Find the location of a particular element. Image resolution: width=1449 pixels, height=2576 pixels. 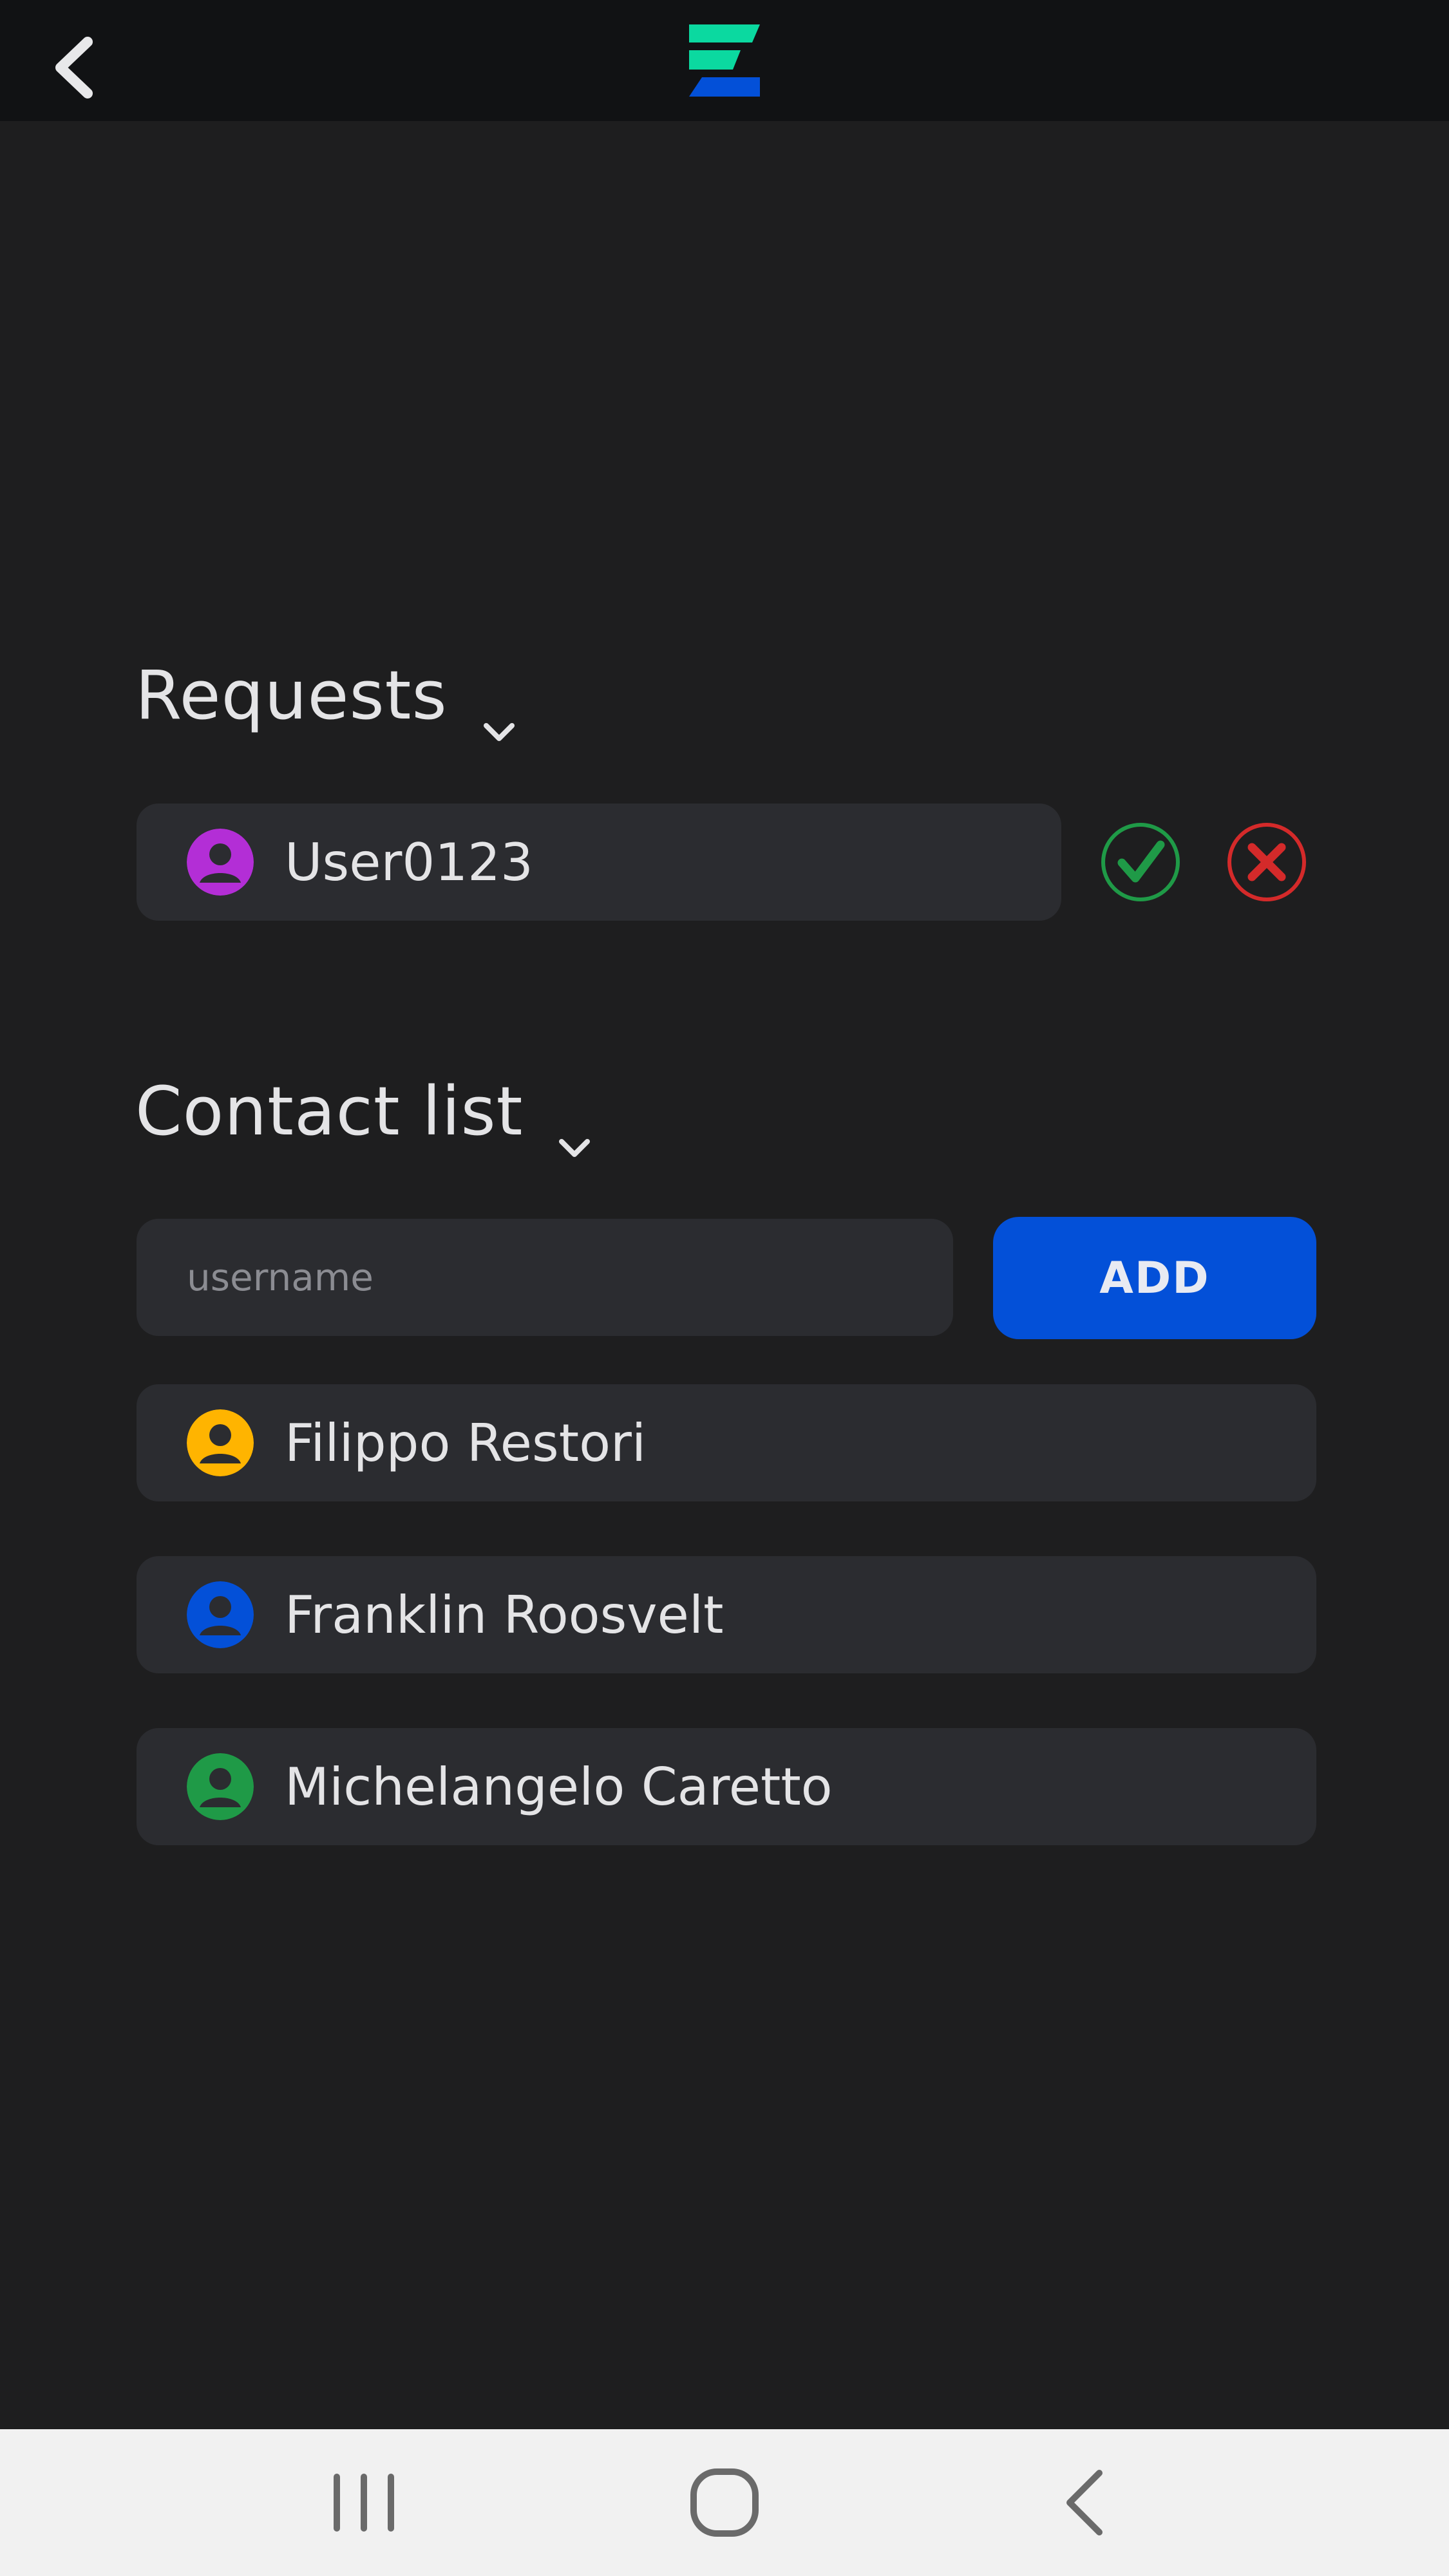

request-item: User0123 is located at coordinates (599, 862).